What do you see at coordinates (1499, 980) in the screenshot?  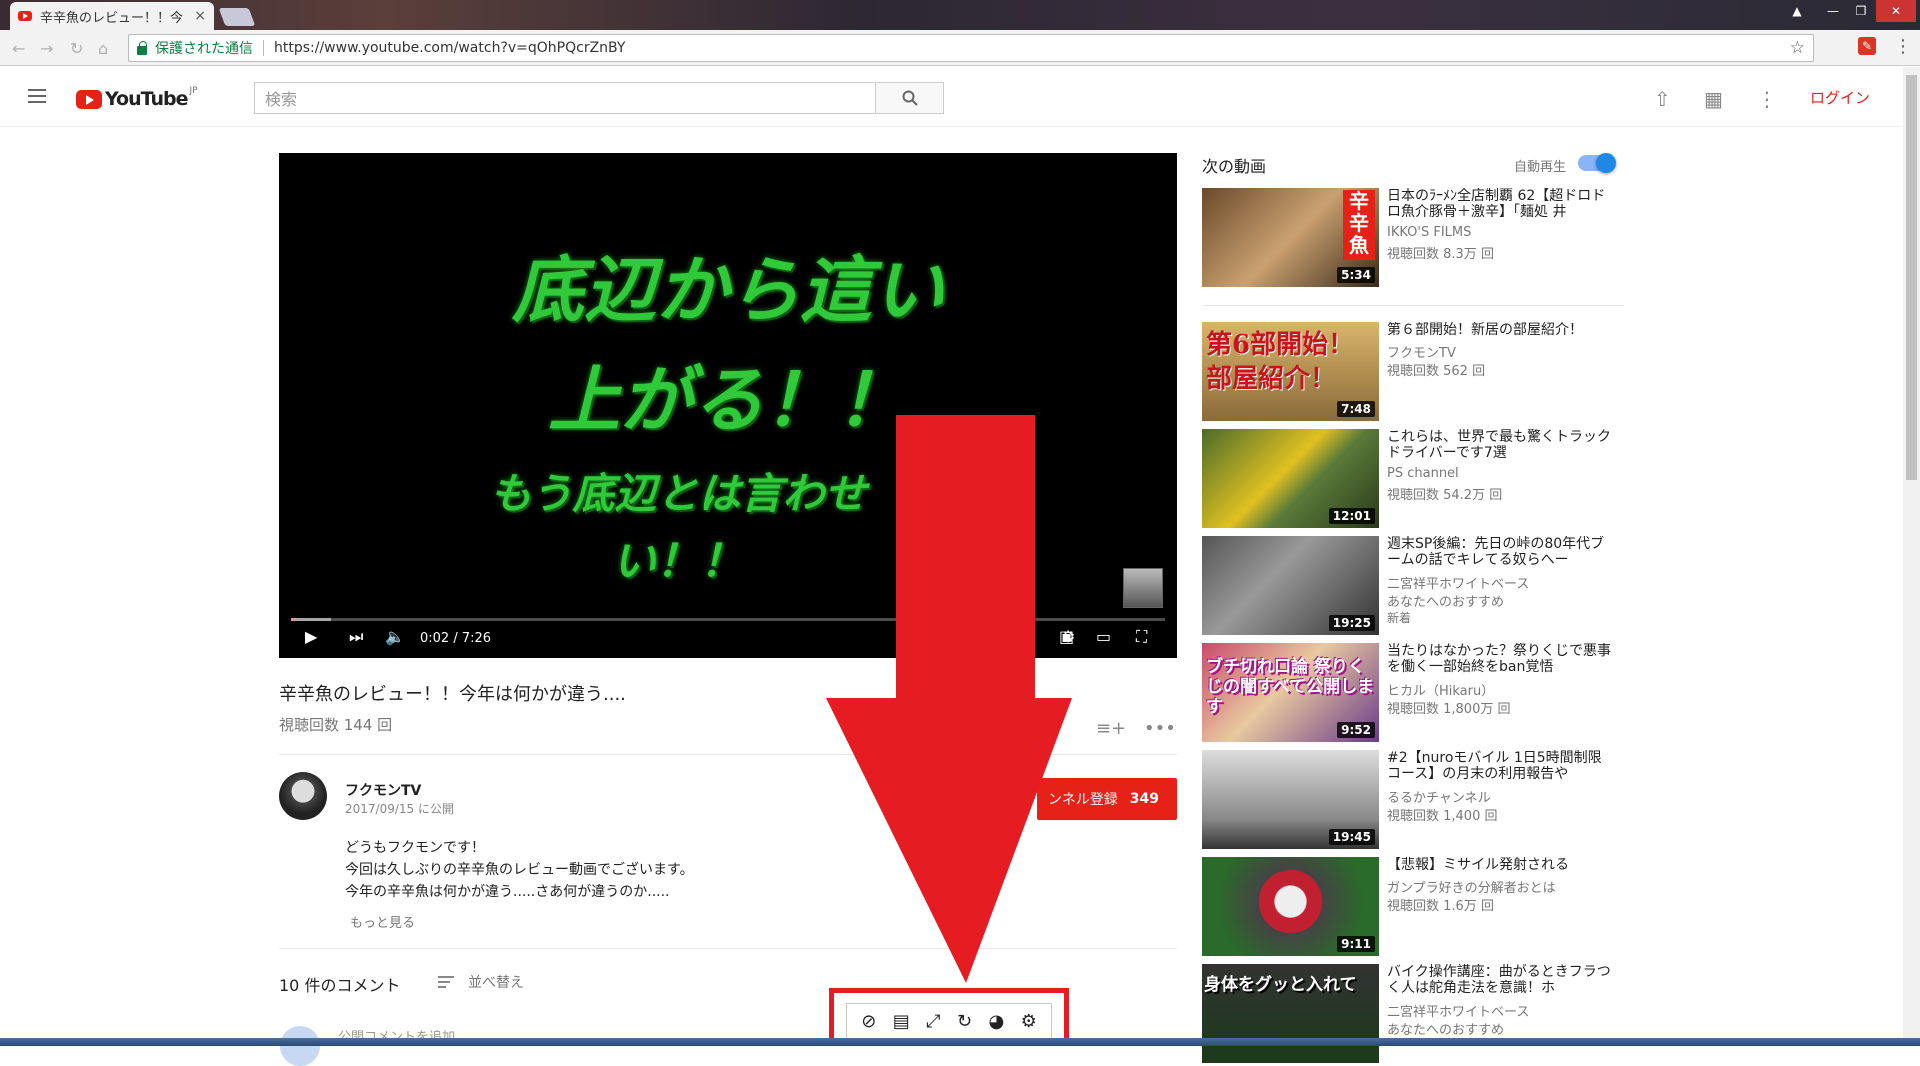 I see `sidebar-video-title: バイク操作講座：曲がるときフラつく人は舵角走法を意識！ホ` at bounding box center [1499, 980].